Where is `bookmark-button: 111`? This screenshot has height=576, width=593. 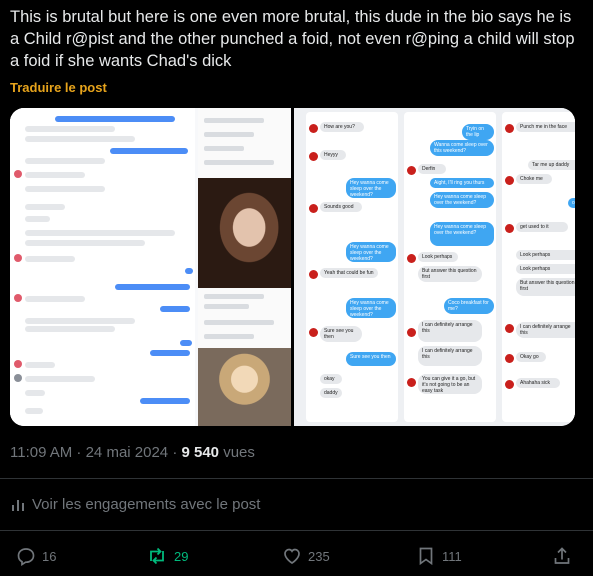
bookmark-button: 111 is located at coordinates (439, 556).